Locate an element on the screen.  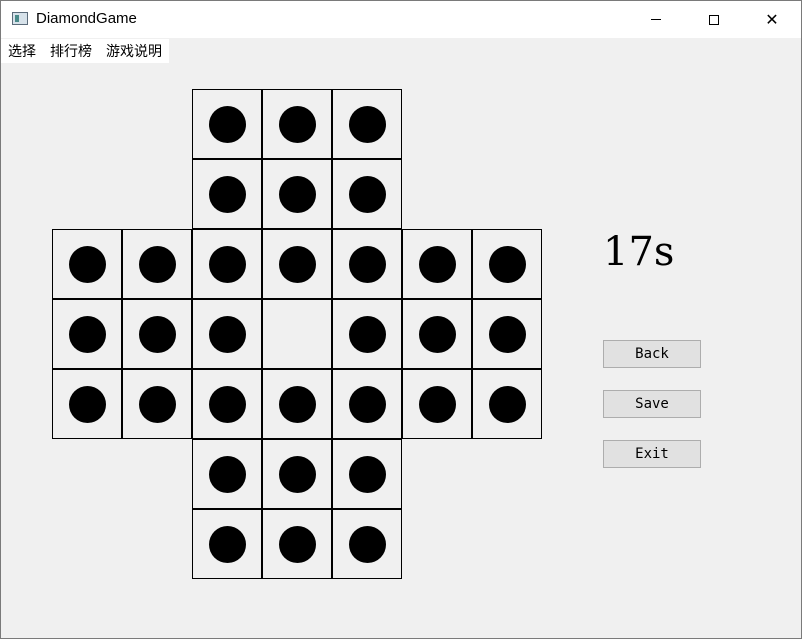
back-button: Back is located at coordinates (652, 354).